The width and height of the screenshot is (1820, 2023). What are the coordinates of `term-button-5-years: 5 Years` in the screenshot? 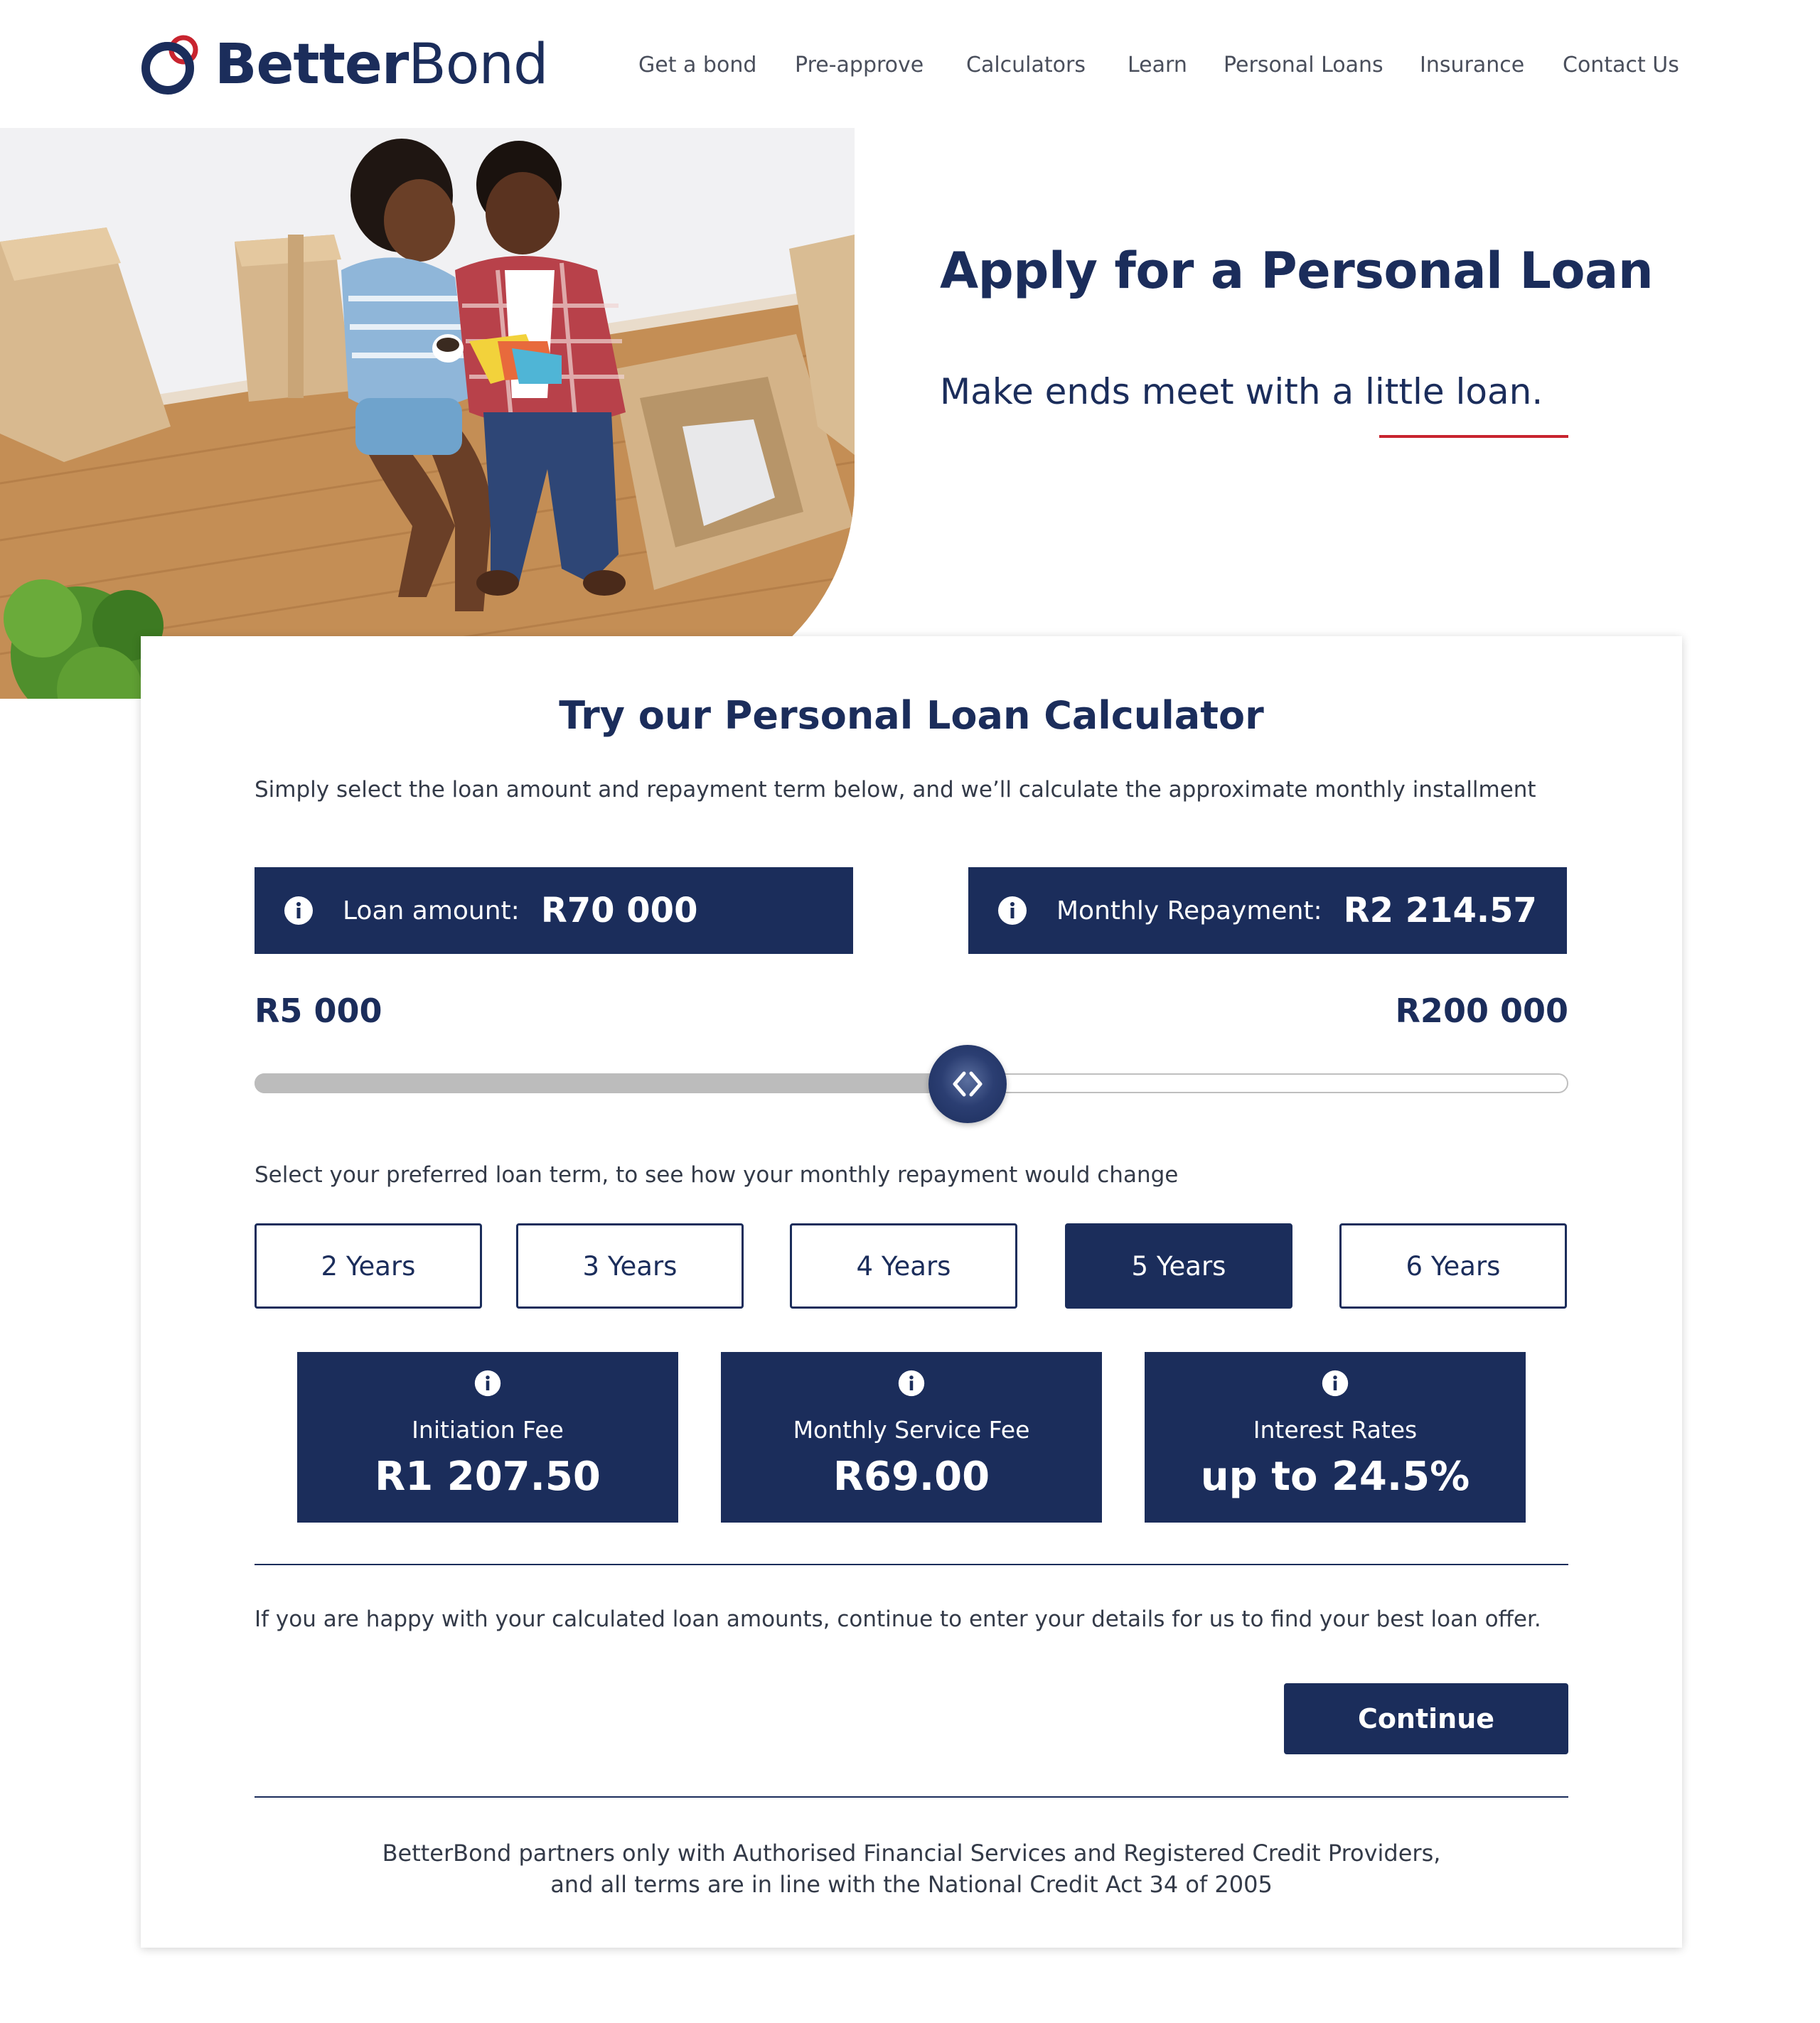 It's located at (1178, 1266).